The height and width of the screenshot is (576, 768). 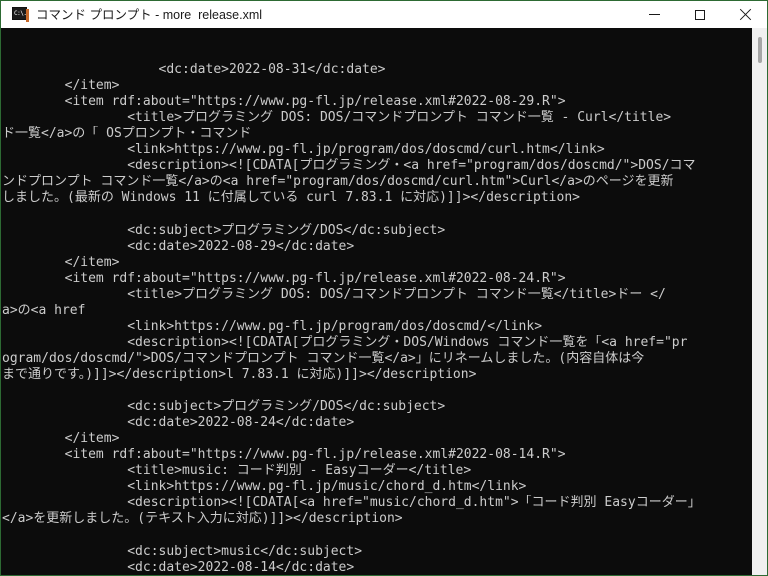 I want to click on terminal-line: a>の<a href, so click(x=44, y=310).